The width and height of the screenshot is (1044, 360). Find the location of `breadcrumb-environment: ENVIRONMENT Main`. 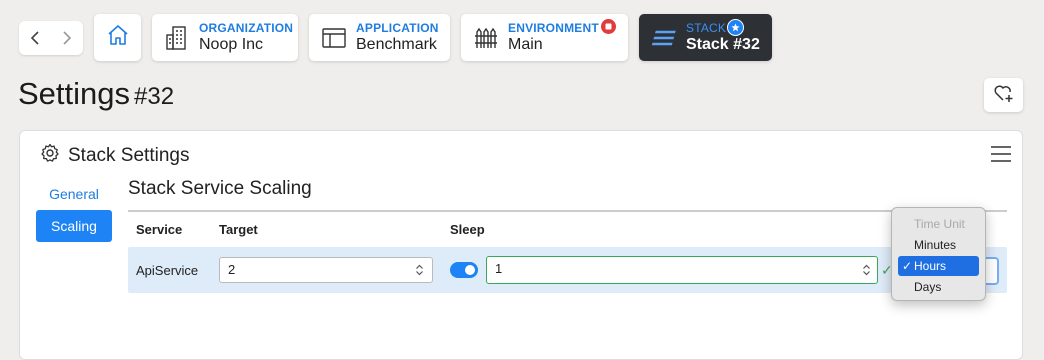

breadcrumb-environment: ENVIRONMENT Main is located at coordinates (544, 37).